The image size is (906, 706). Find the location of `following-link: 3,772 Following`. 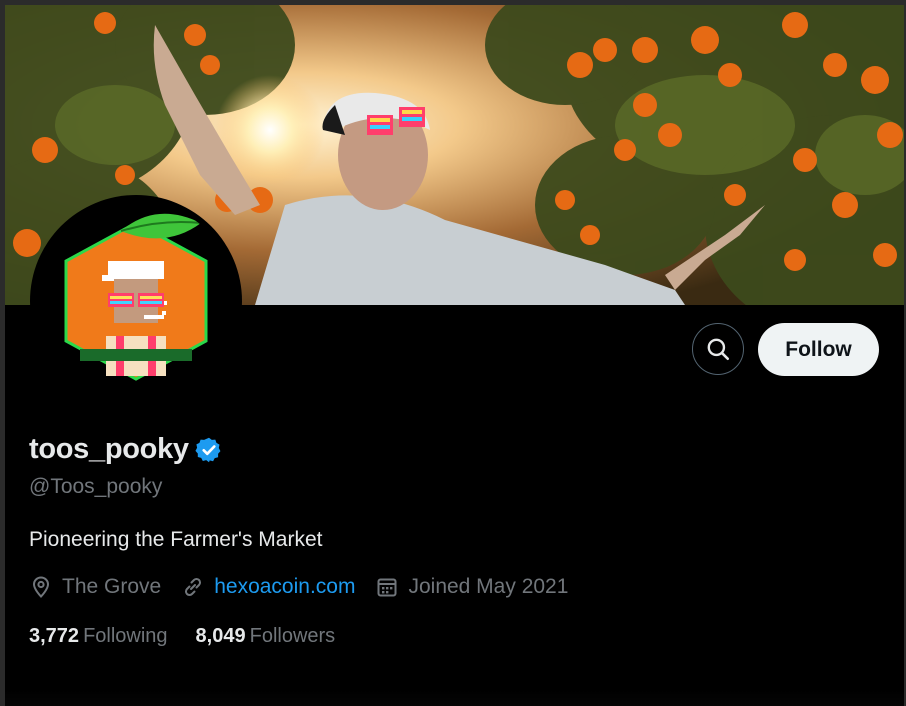

following-link: 3,772 Following is located at coordinates (98, 636).